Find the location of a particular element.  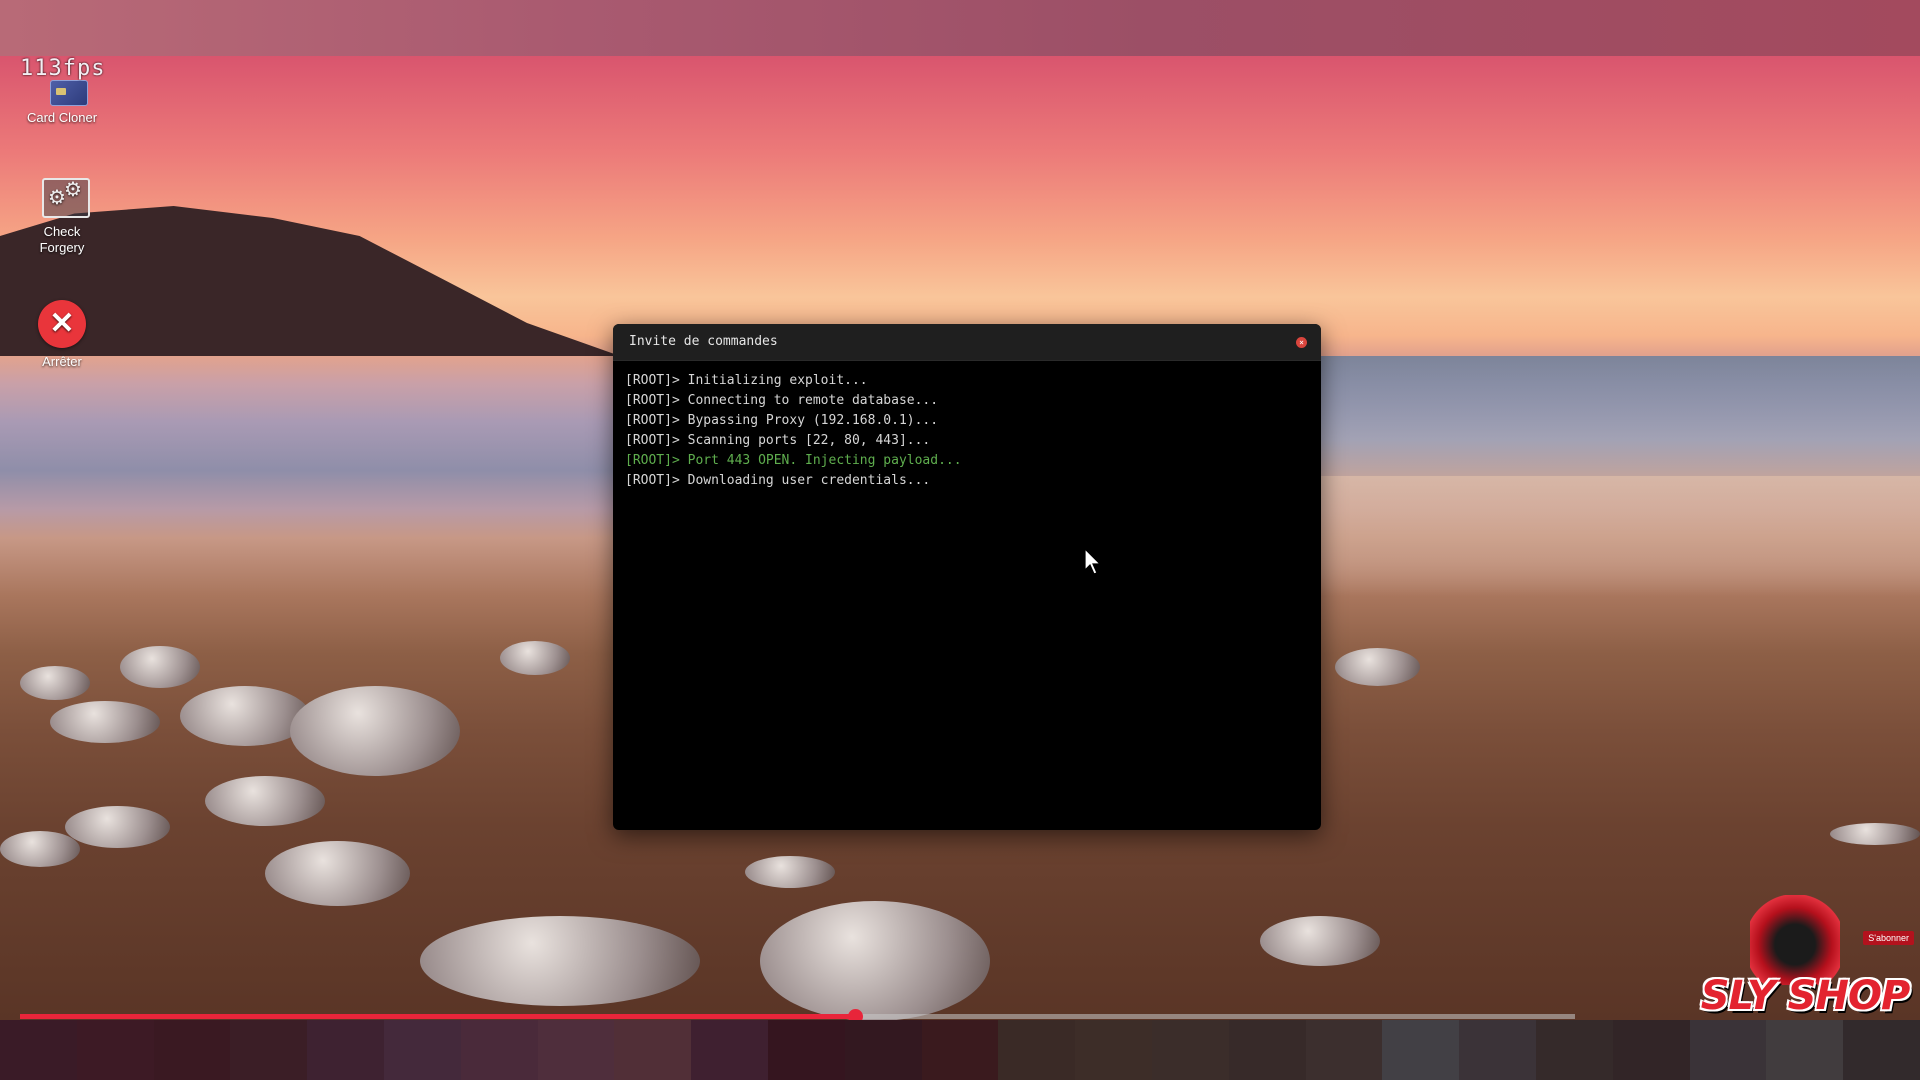

wallpaper-shore is located at coordinates (1620, 536).